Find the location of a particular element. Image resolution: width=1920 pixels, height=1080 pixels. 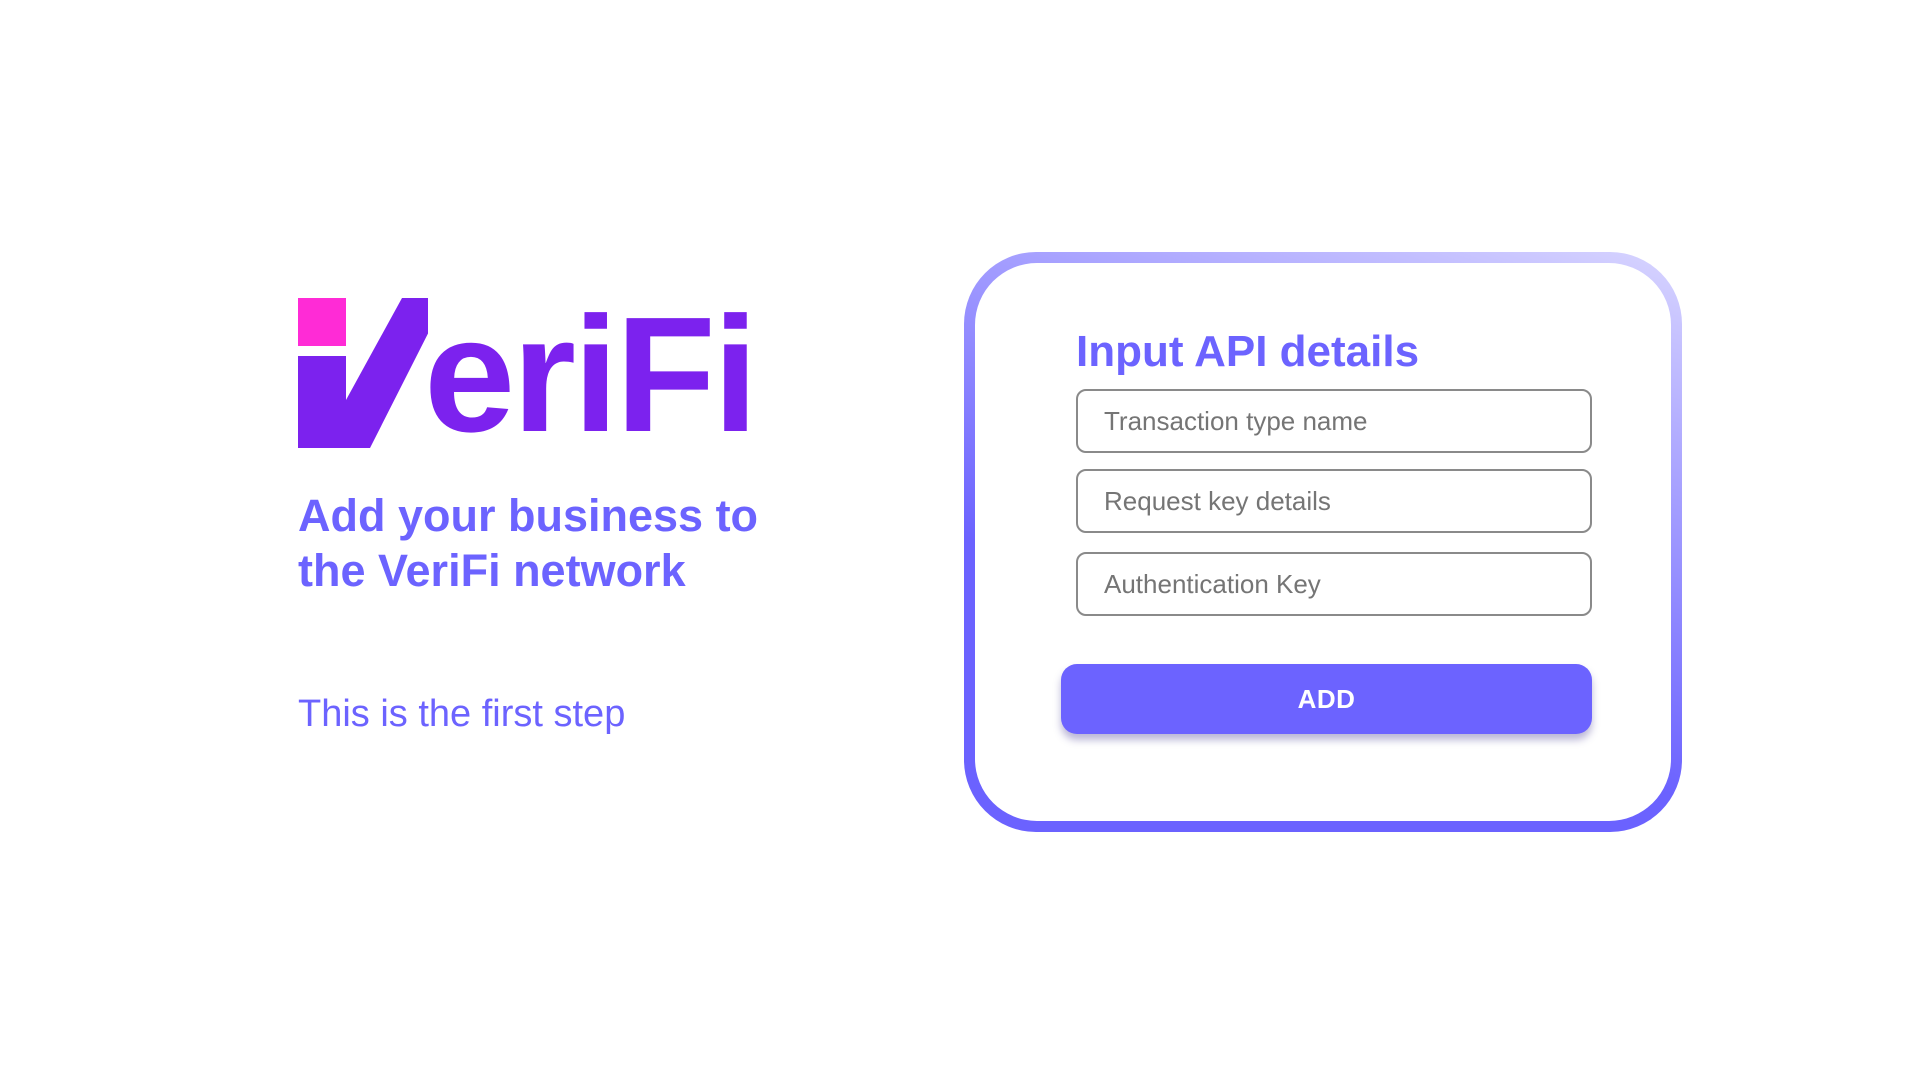

verifi-logo: eriFi is located at coordinates (533, 374).